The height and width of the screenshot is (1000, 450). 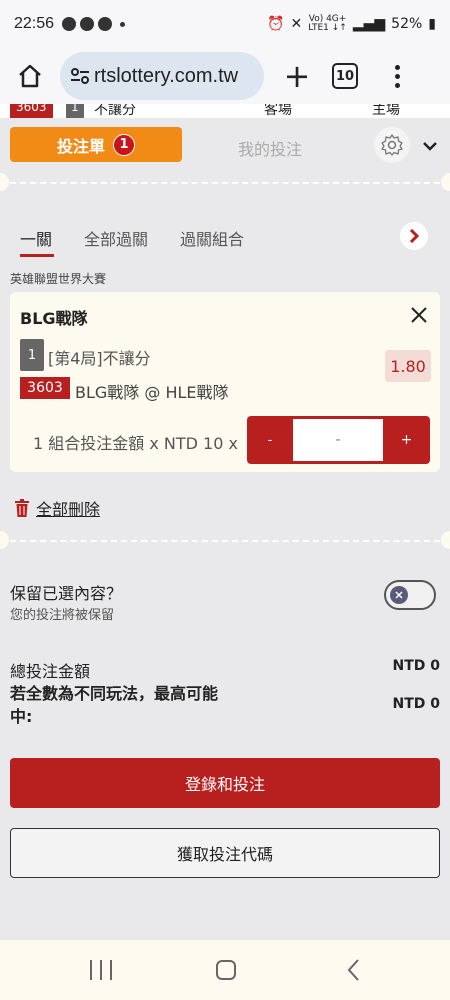 What do you see at coordinates (408, 366) in the screenshot?
I see `odds-value: 1.80` at bounding box center [408, 366].